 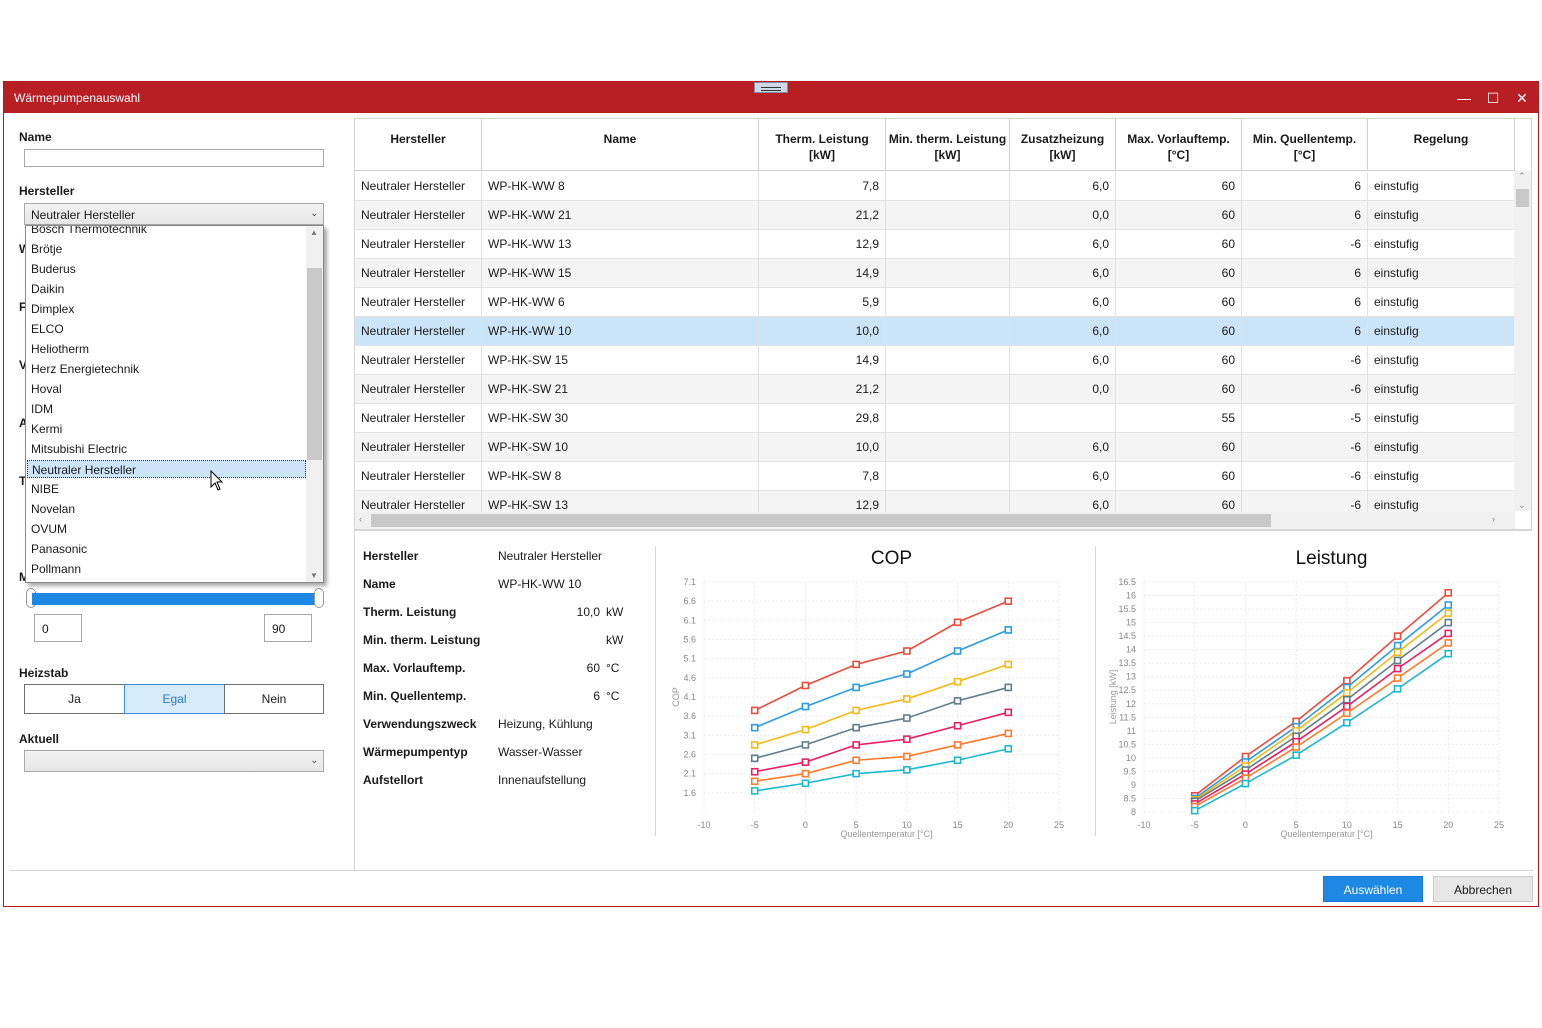 What do you see at coordinates (56, 569) in the screenshot?
I see `dropdown-item: Pollmann` at bounding box center [56, 569].